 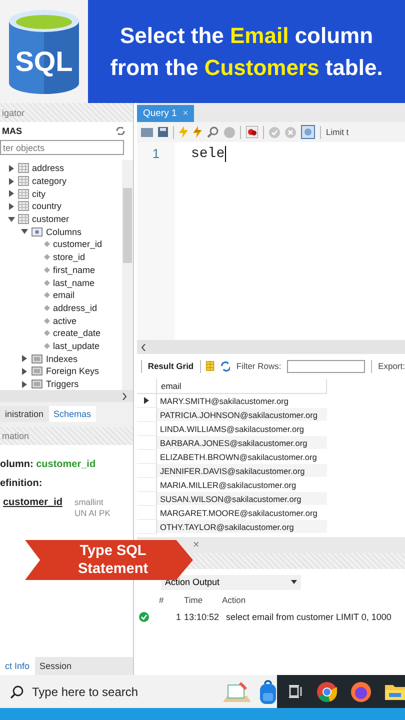 I want to click on row-header-cell, so click(x=147, y=386).